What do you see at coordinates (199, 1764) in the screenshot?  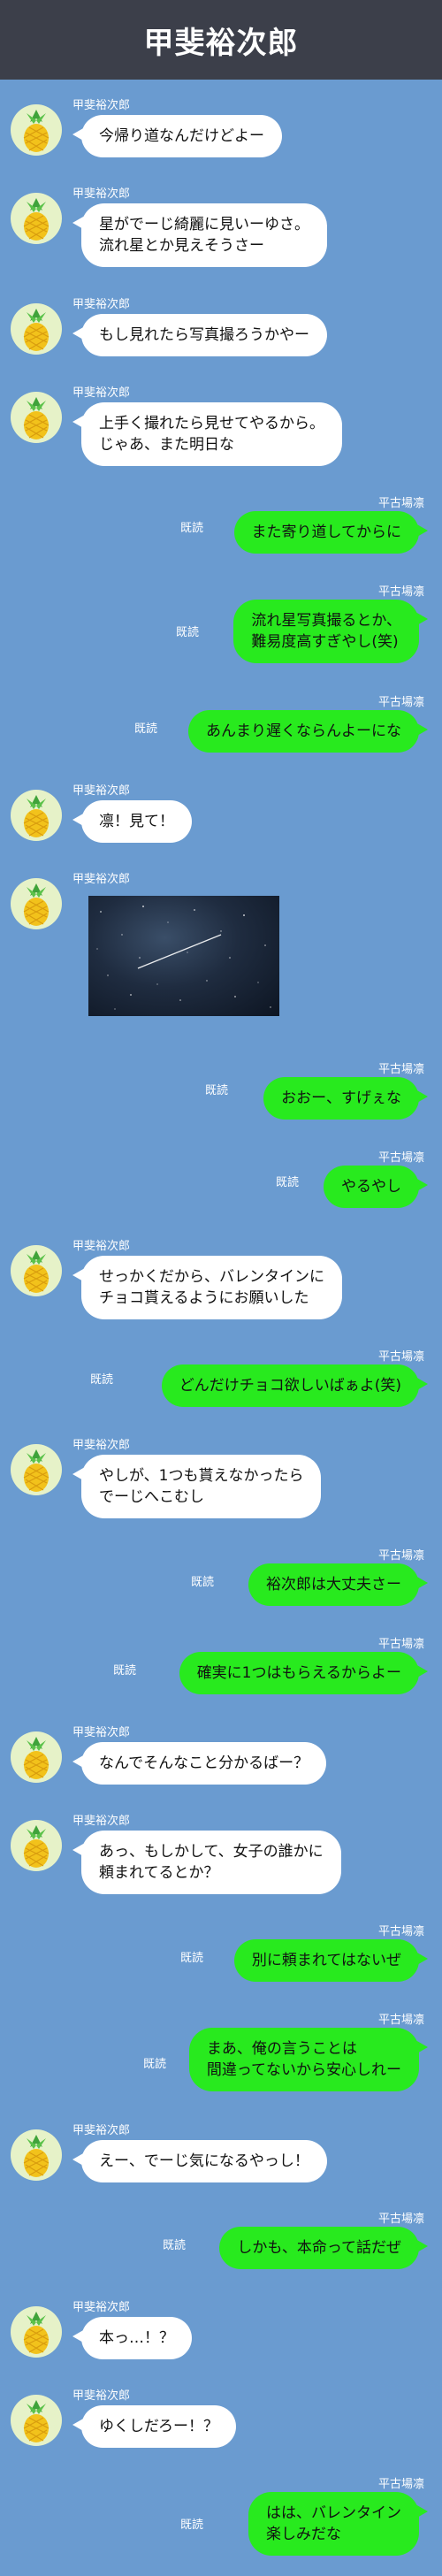 I see `message-bubble: なんでそんなこと分かるばー？` at bounding box center [199, 1764].